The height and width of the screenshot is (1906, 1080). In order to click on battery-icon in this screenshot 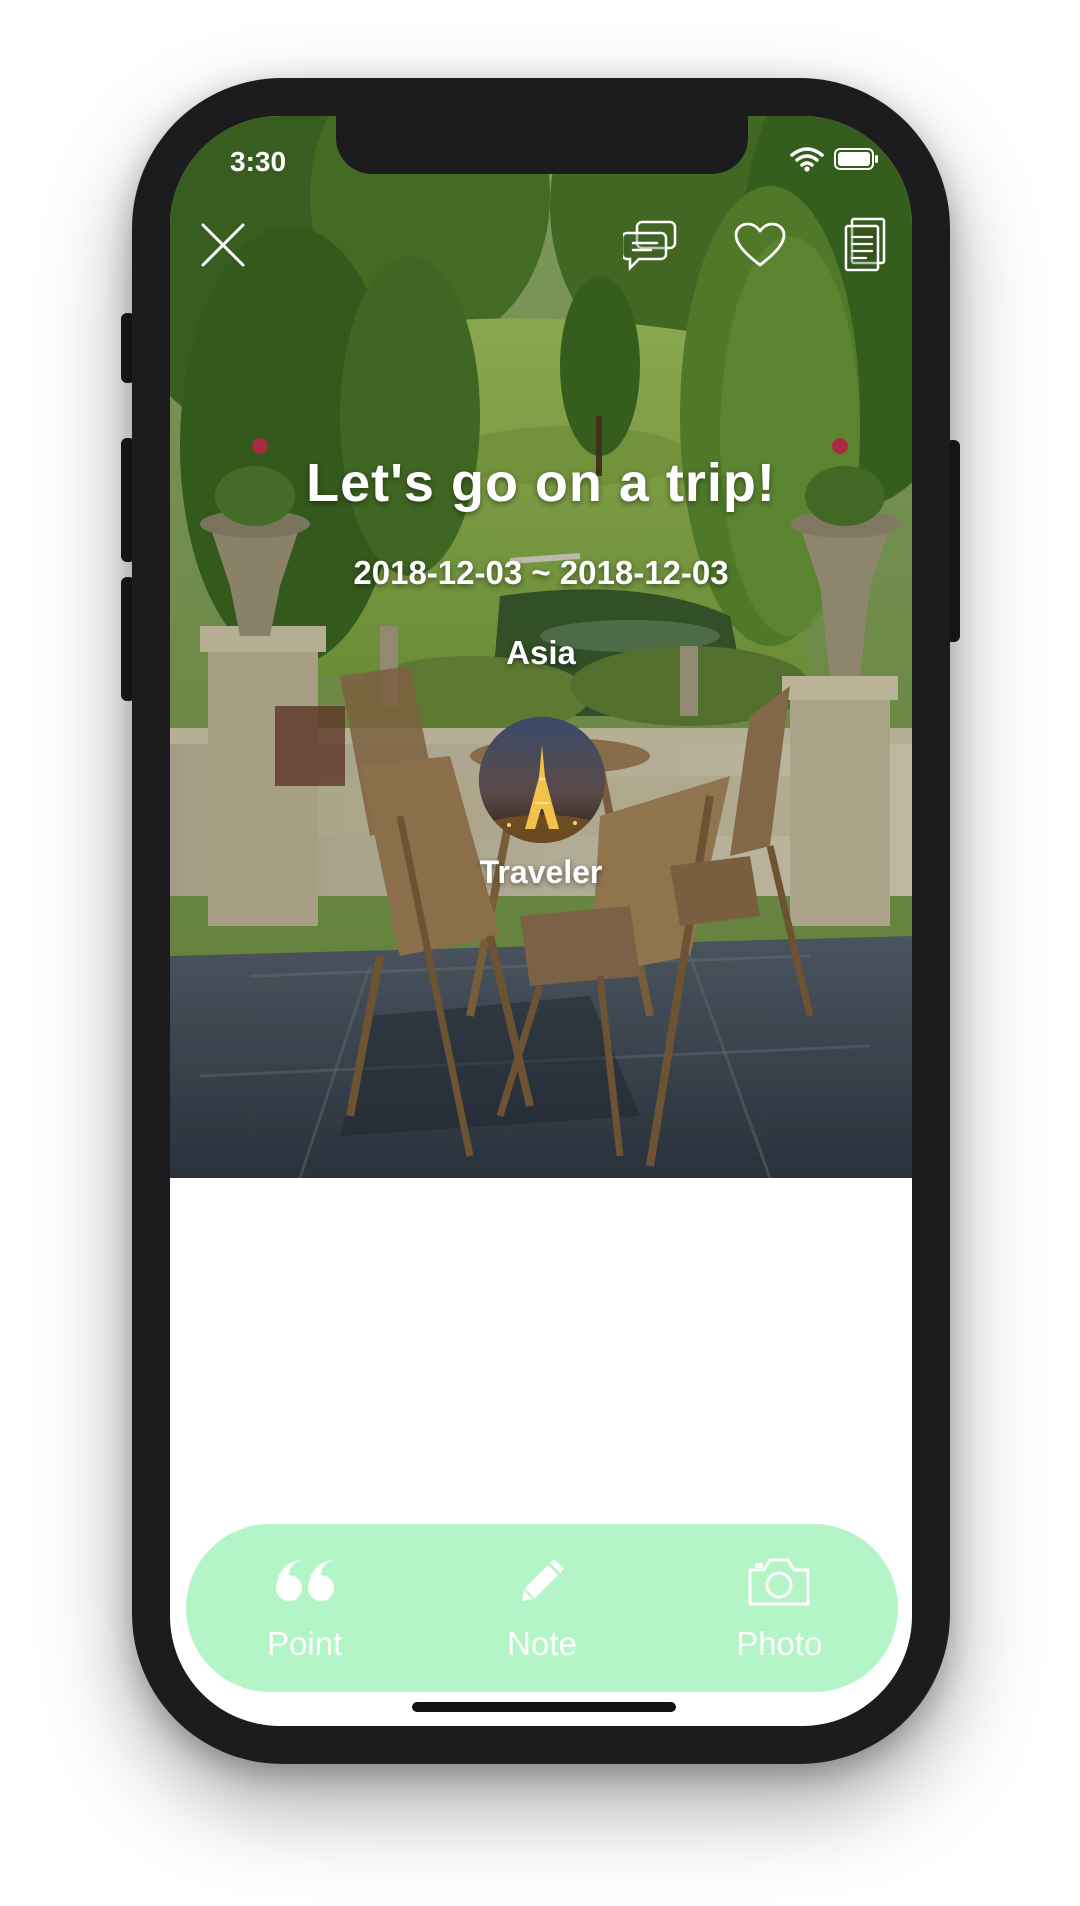, I will do `click(857, 161)`.